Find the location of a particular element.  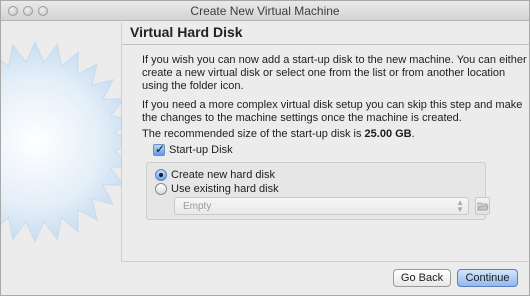

create-new-disk-radio is located at coordinates (161, 175).